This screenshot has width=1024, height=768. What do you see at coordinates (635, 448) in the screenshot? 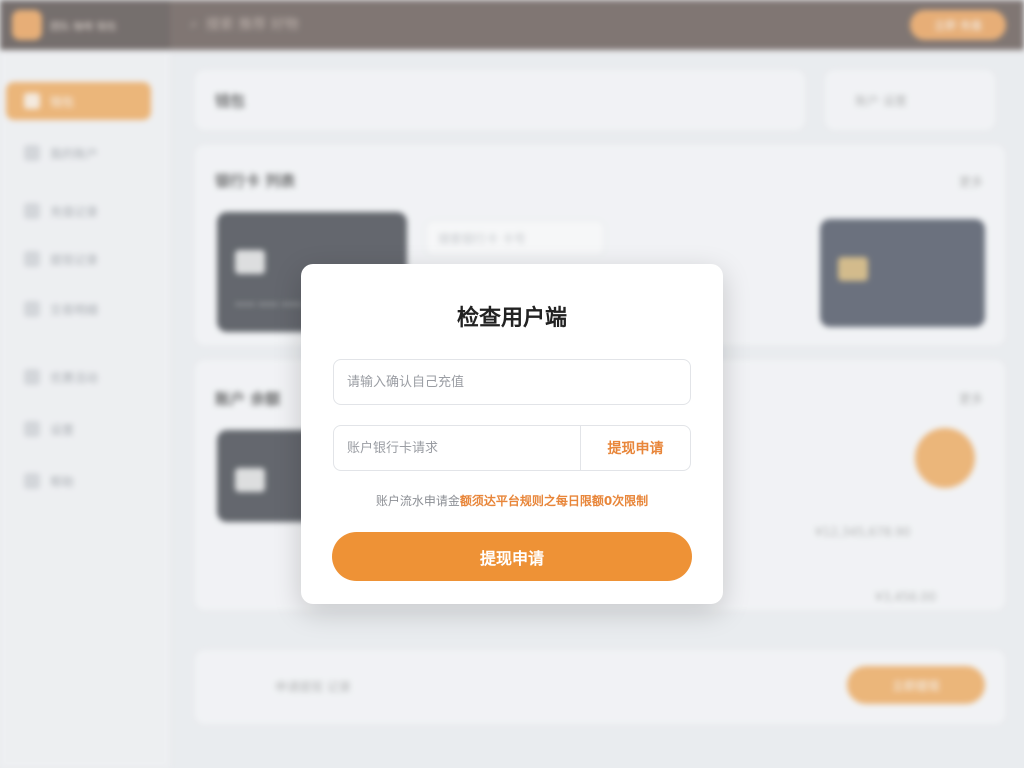
I see `field-action-button: 提现申请` at bounding box center [635, 448].